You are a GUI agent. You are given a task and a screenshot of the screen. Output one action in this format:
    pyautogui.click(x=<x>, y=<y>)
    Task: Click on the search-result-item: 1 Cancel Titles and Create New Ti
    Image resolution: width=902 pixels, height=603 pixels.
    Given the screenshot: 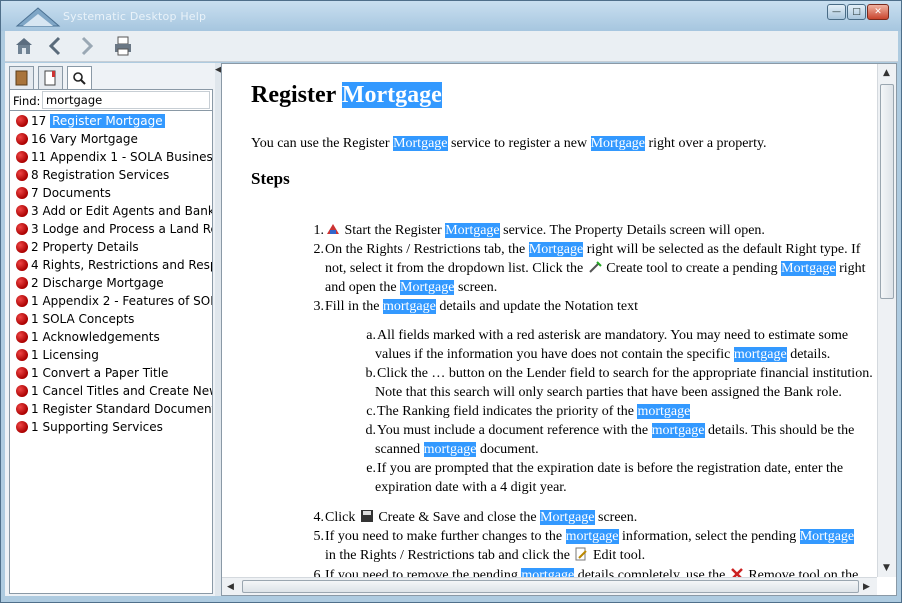 What is the action you would take?
    pyautogui.click(x=111, y=391)
    